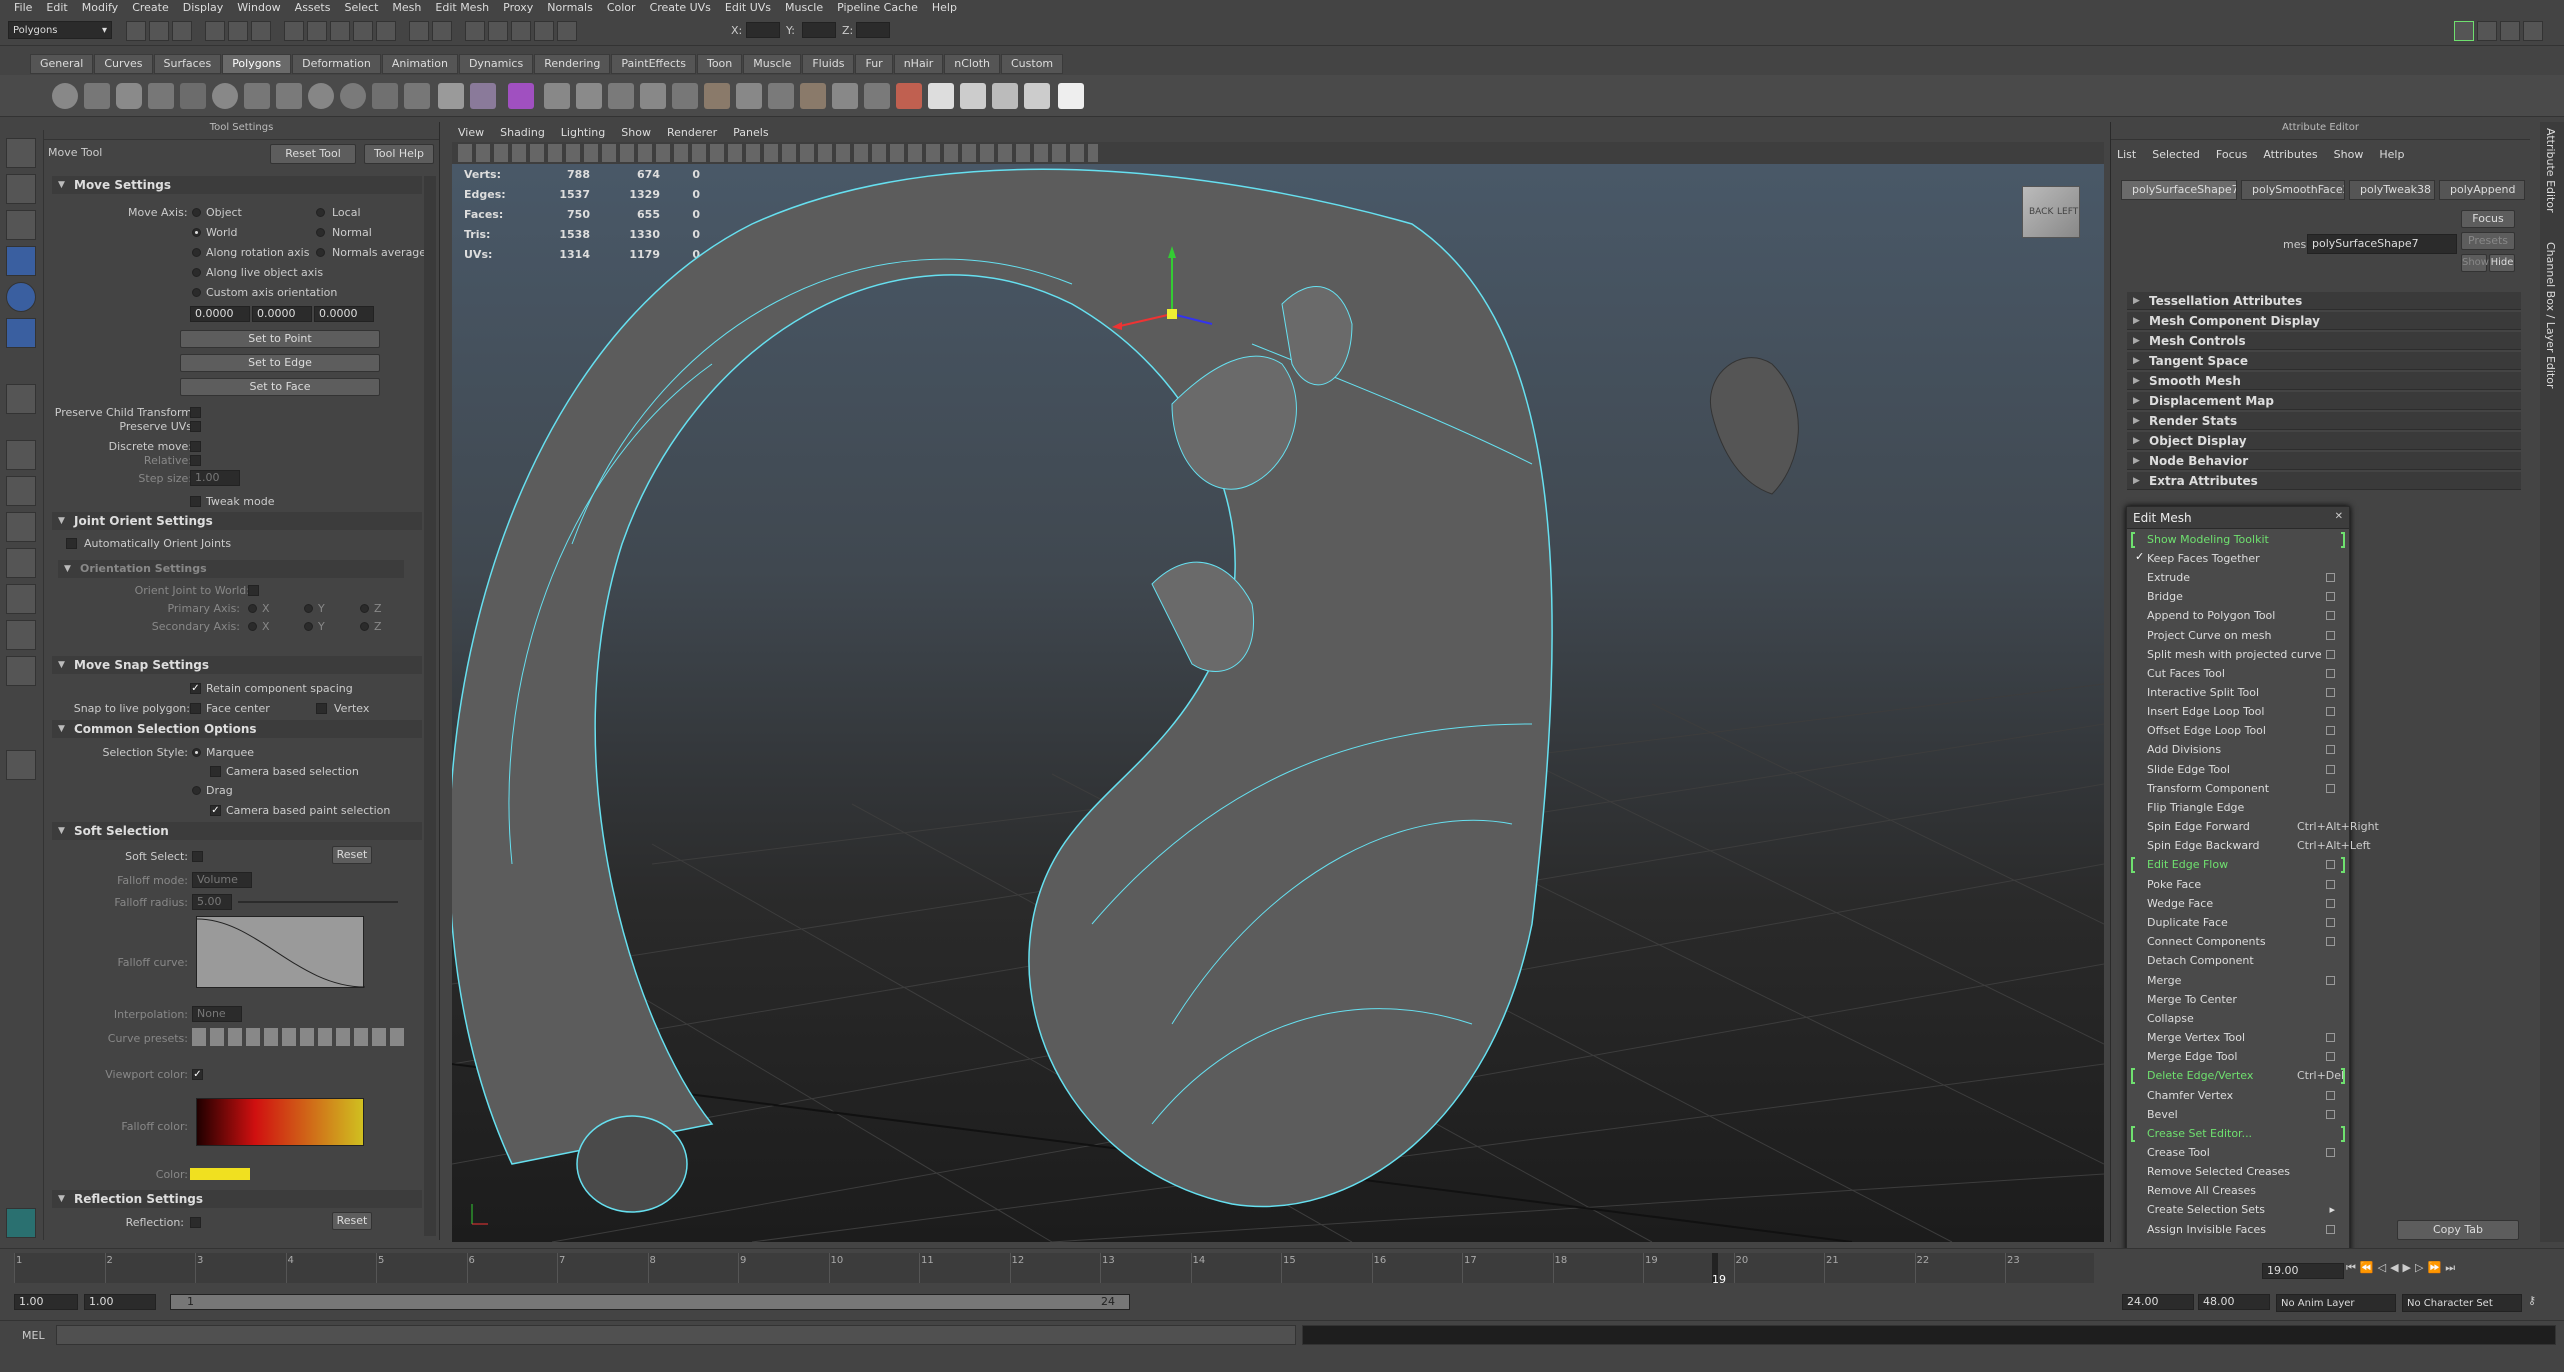 Image resolution: width=2564 pixels, height=1372 pixels. What do you see at coordinates (2324, 401) in the screenshot?
I see `ae-section-displacement-map: Displacement Map` at bounding box center [2324, 401].